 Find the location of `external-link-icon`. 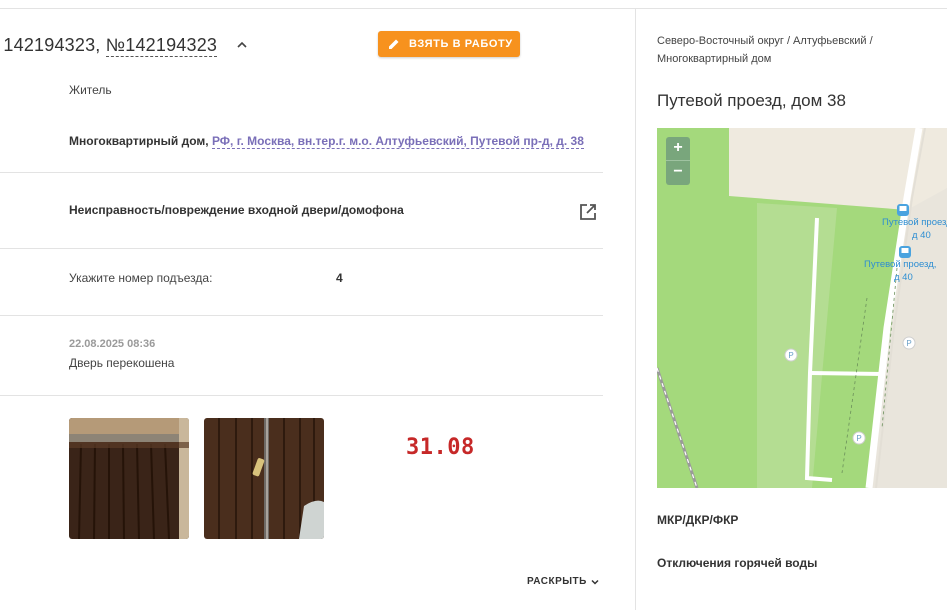

external-link-icon is located at coordinates (588, 212).